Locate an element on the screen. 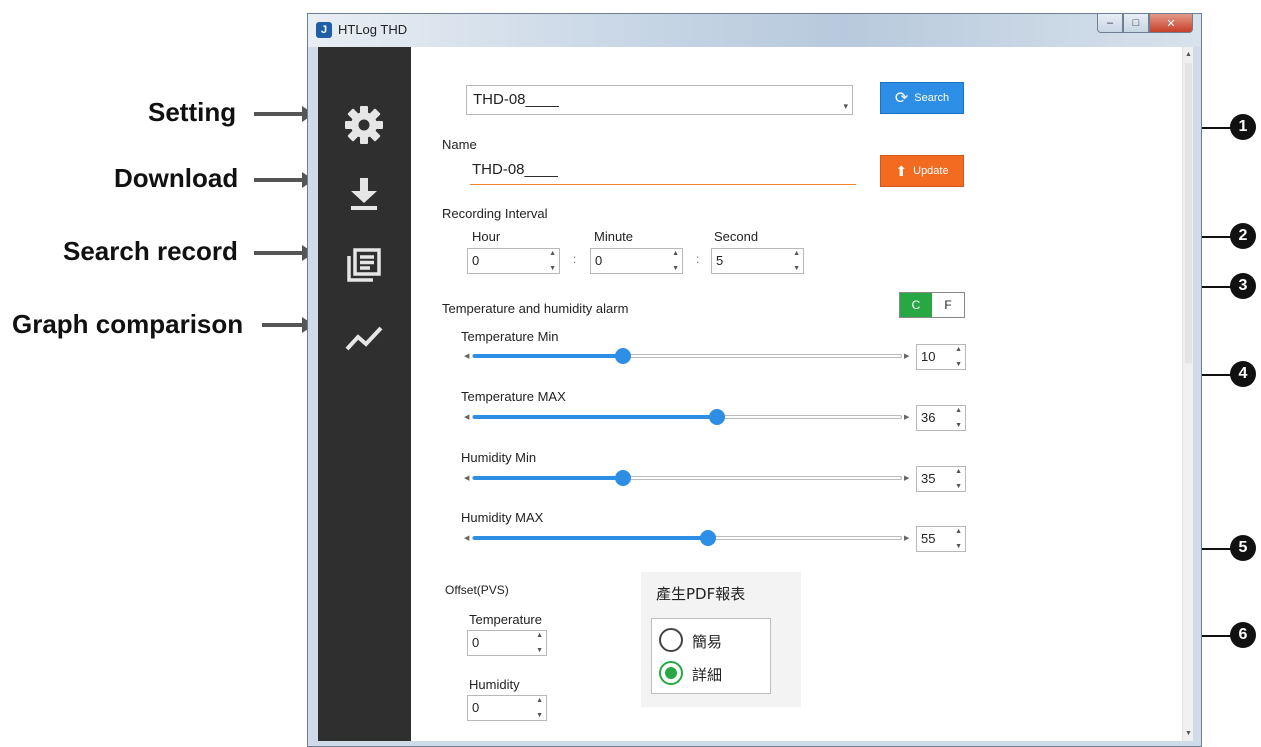 This screenshot has width=1261, height=747. name-field: THD-08____ is located at coordinates (663, 172).